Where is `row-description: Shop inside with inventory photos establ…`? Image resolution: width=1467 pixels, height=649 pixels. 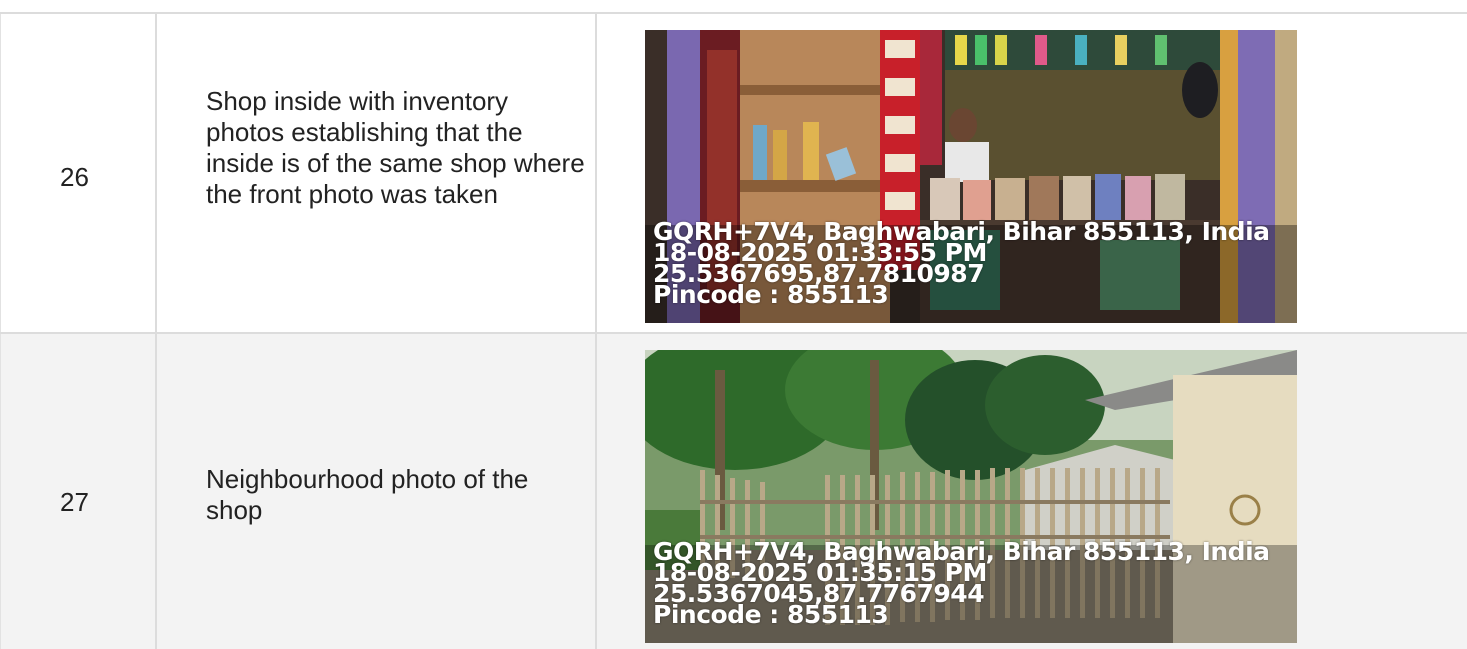
row-description: Shop inside with inventory photos establ… is located at coordinates (395, 147).